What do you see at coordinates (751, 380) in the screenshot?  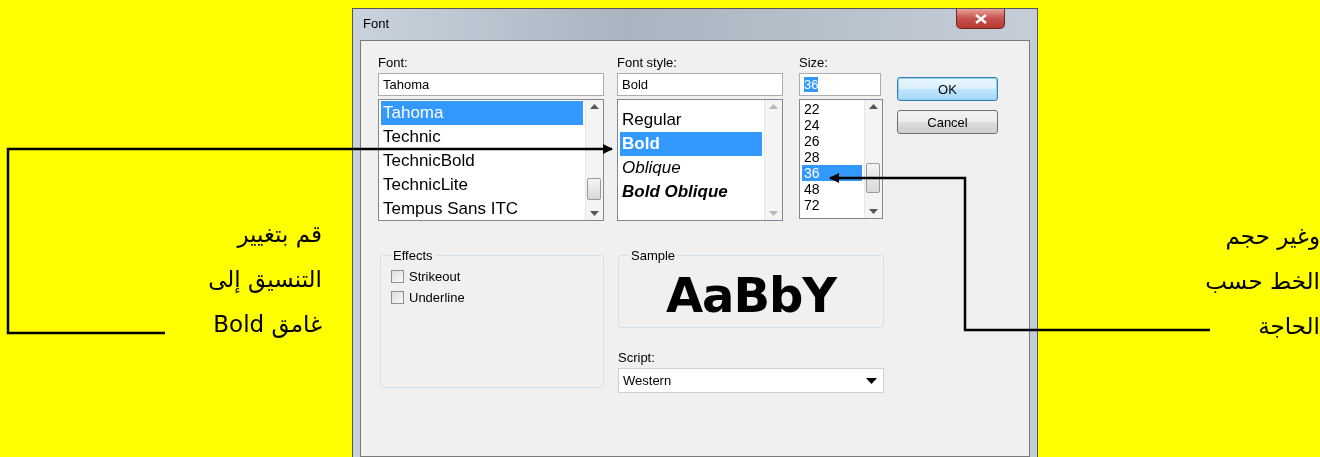 I see `script-dropdown: Western` at bounding box center [751, 380].